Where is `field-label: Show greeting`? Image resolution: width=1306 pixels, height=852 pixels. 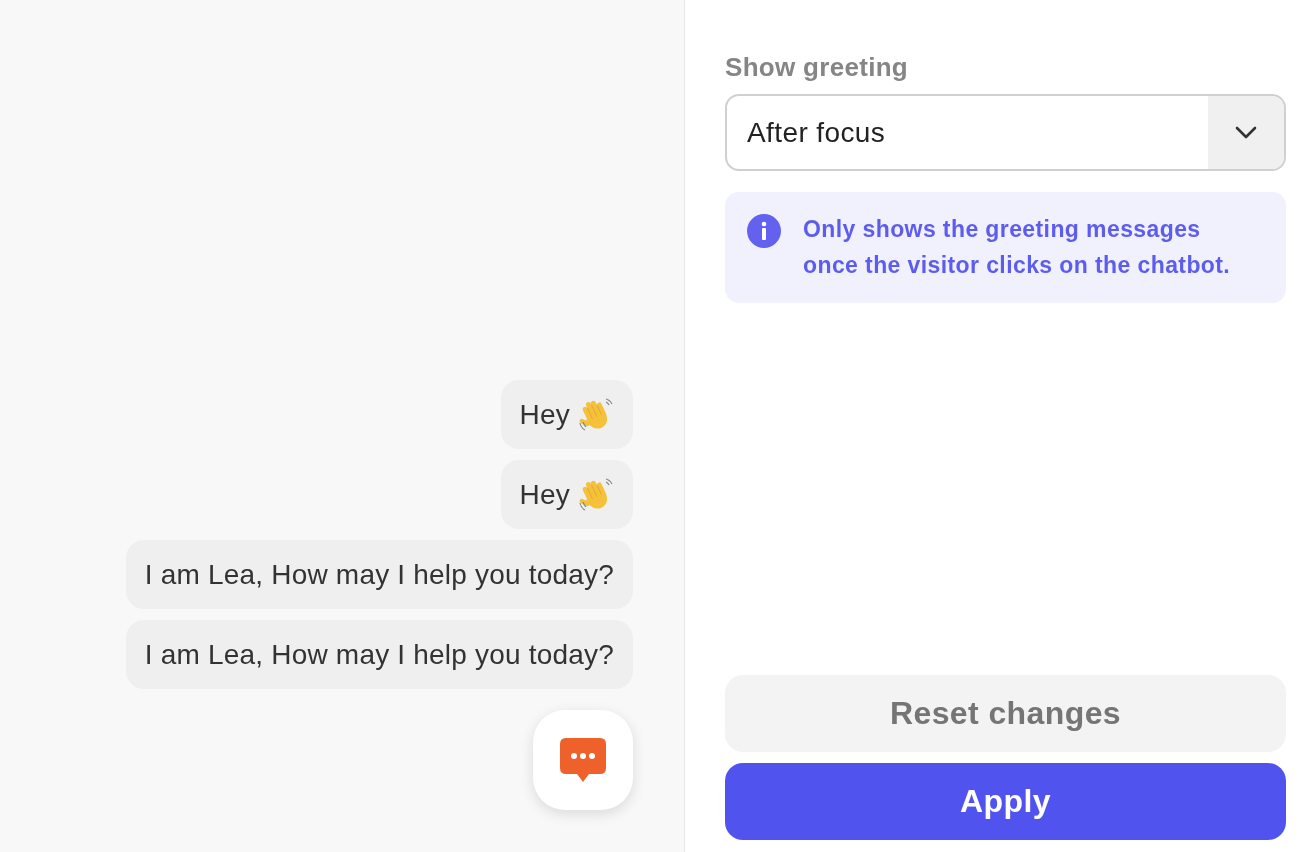
field-label: Show greeting is located at coordinates (817, 67).